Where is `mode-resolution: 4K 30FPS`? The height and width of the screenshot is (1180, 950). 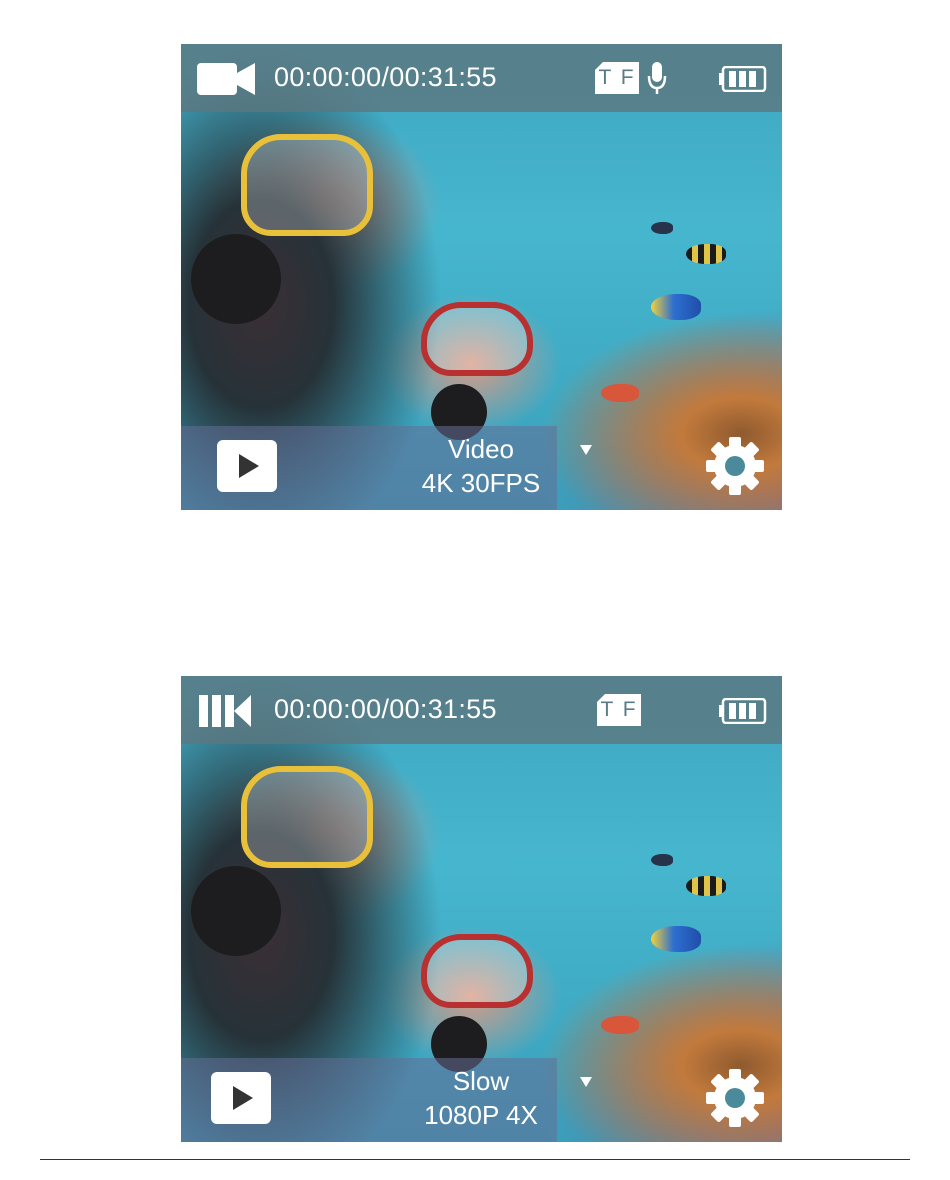
mode-resolution: 4K 30FPS is located at coordinates (481, 483).